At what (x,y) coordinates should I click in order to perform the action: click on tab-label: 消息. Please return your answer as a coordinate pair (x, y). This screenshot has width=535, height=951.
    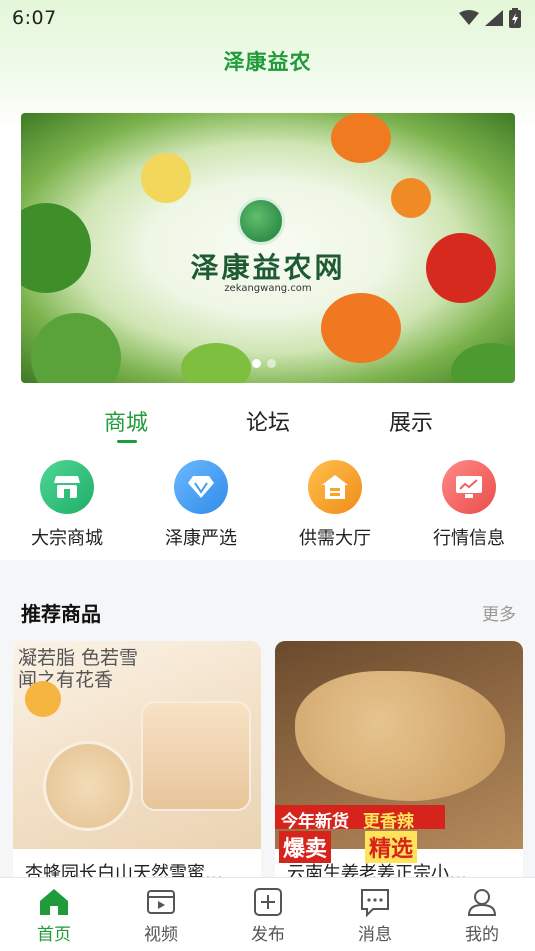
    Looking at the image, I should click on (375, 935).